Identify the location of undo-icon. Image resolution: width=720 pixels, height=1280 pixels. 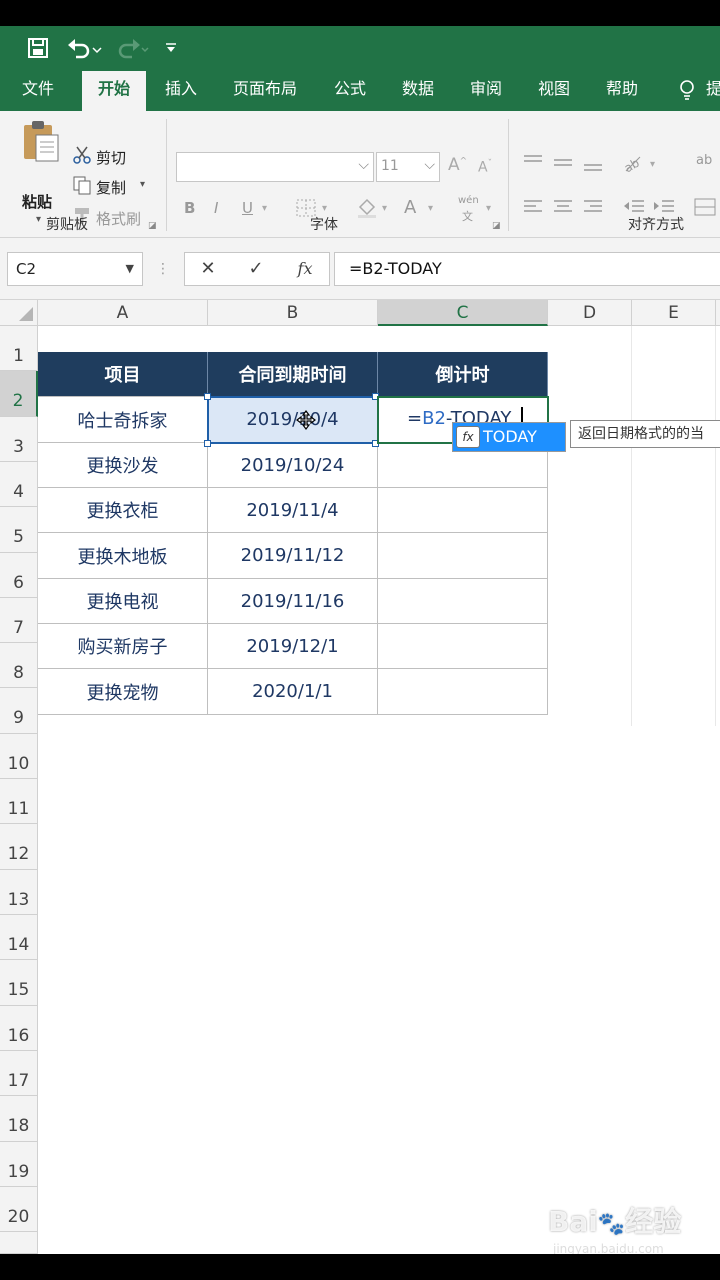
(84, 48).